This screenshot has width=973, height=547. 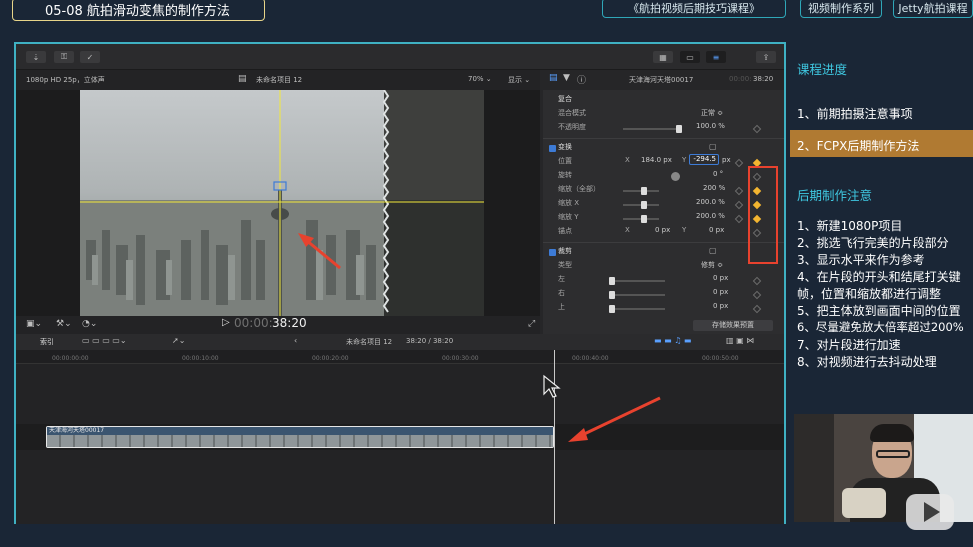 I want to click on chevron-left-icon: ‹, so click(x=295, y=340).